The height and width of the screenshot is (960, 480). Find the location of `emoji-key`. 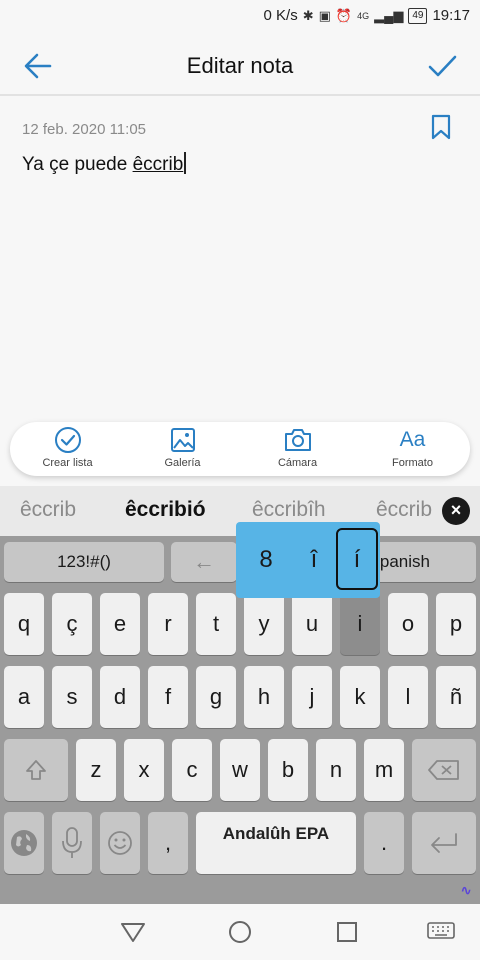

emoji-key is located at coordinates (120, 843).